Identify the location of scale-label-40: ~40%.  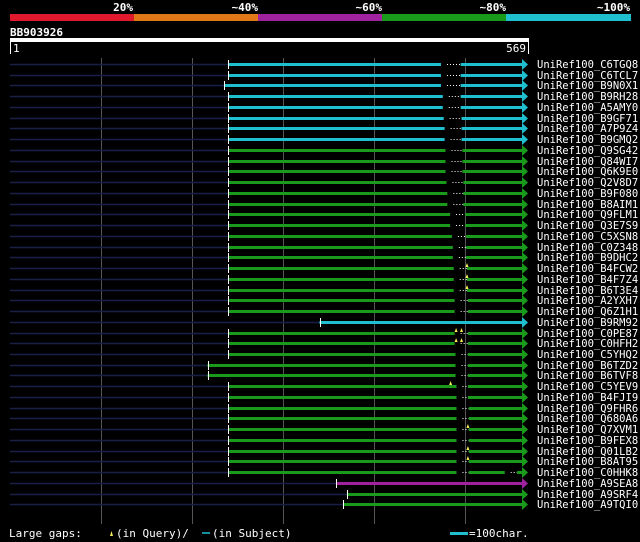
(245, 7).